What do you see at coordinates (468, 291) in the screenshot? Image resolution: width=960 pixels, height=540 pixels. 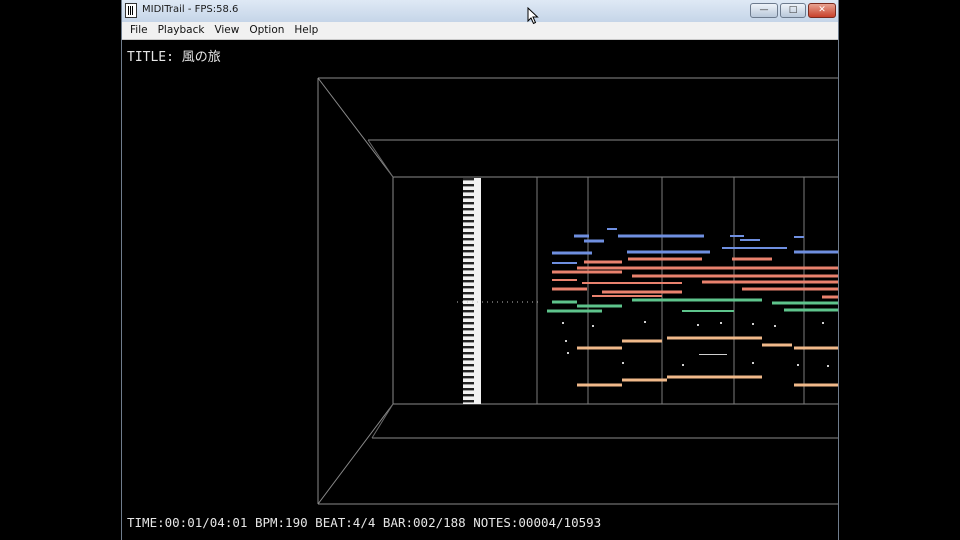 I see `piano-keys-black` at bounding box center [468, 291].